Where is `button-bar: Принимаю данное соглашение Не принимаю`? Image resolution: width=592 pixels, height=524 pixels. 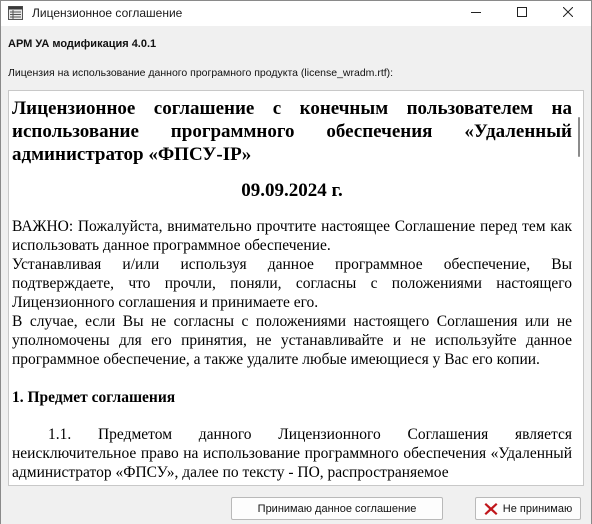 button-bar: Принимаю данное соглашение Не принимаю is located at coordinates (296, 505).